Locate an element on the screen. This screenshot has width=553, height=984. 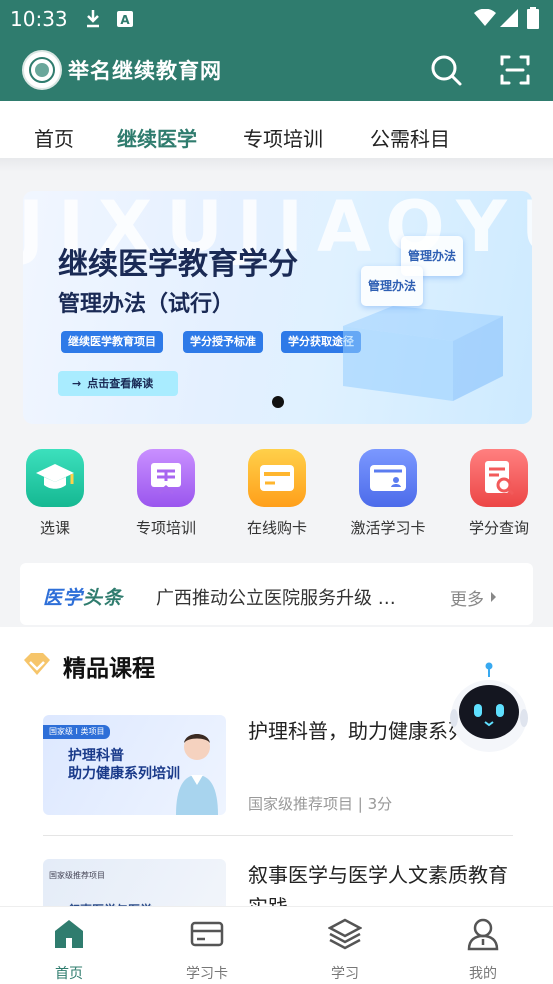
quick-action-label: 选课 is located at coordinates (54, 528).